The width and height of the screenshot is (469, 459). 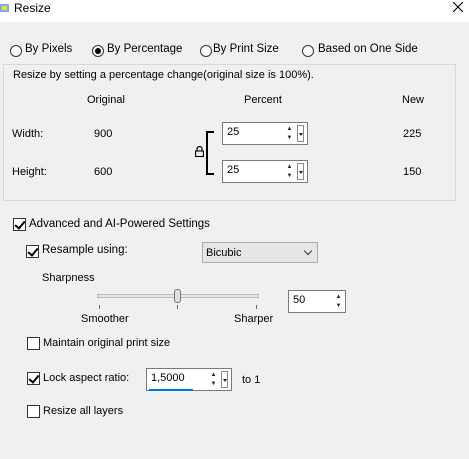 What do you see at coordinates (103, 134) in the screenshot?
I see `width-original: 900` at bounding box center [103, 134].